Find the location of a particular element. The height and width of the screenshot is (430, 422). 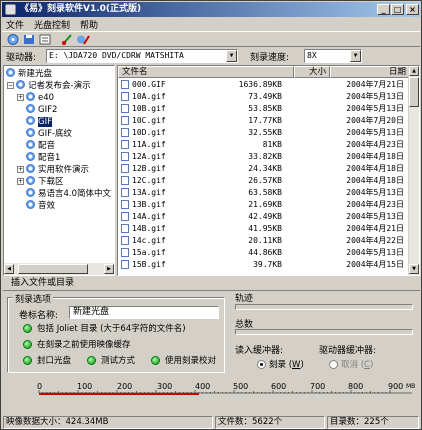

file-row: 15a.gif 44.86KB 2004年5月13日 is located at coordinates (264, 253).